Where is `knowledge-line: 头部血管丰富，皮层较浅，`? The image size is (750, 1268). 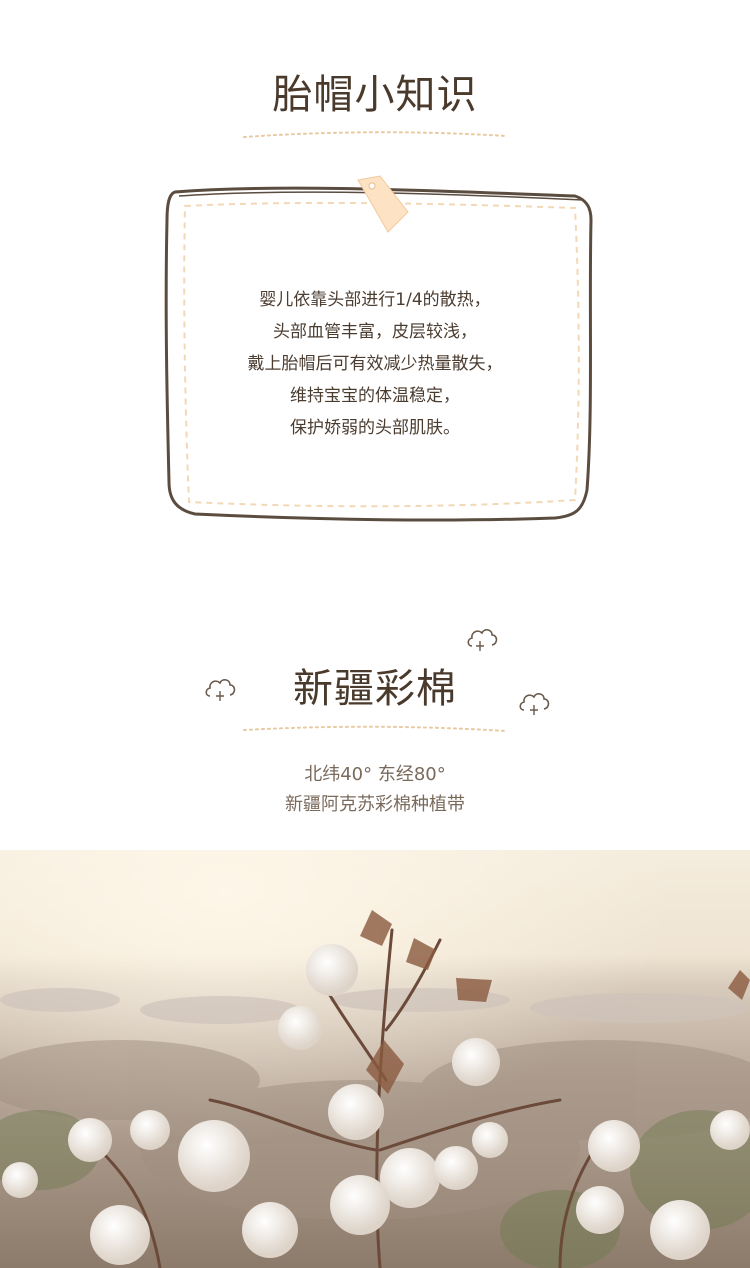
knowledge-line: 头部血管丰富，皮层较浅， is located at coordinates (375, 332).